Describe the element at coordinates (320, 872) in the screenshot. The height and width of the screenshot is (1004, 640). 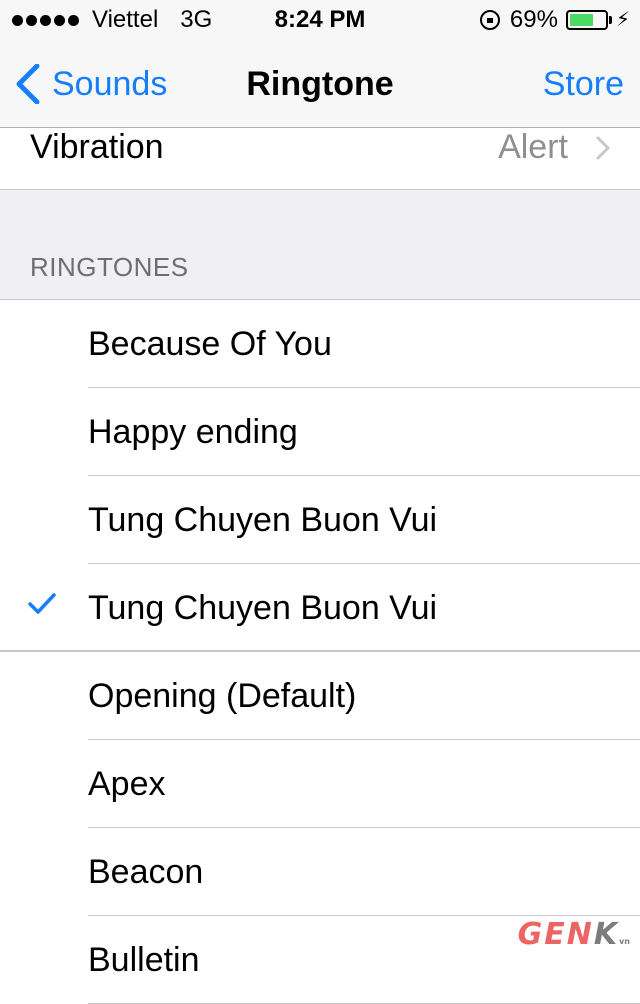
I see `ringtone-row: Beacon` at that location.